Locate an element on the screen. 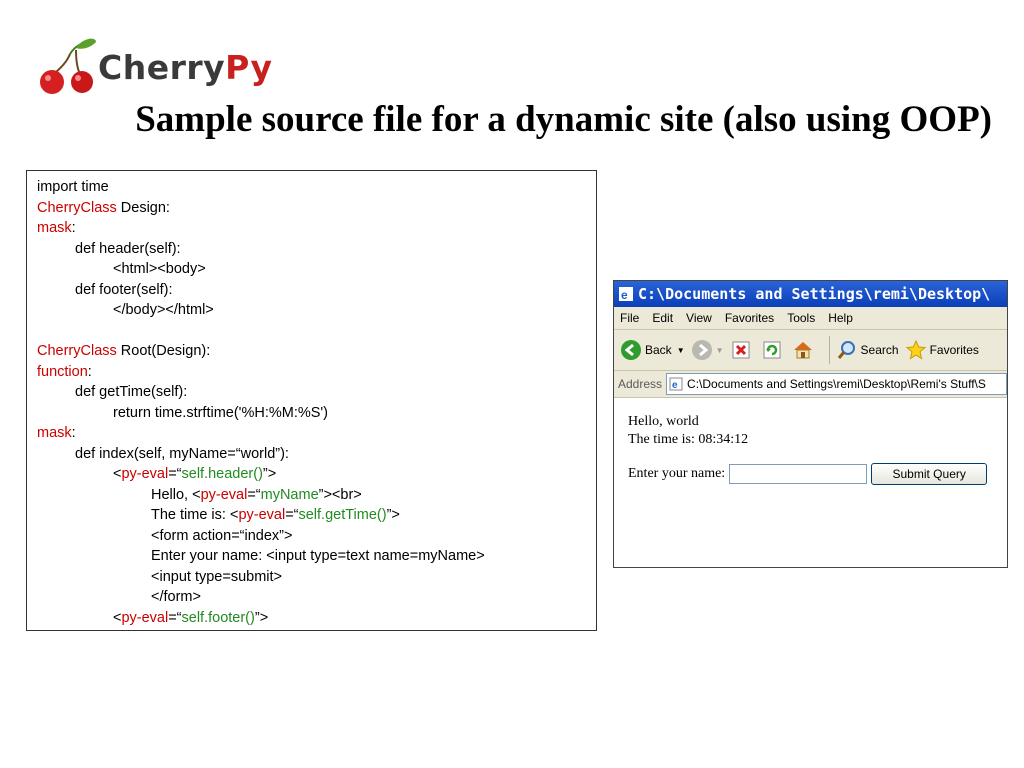 The image size is (1024, 768). cherrypy-logo: CherryPy is located at coordinates (156, 66).